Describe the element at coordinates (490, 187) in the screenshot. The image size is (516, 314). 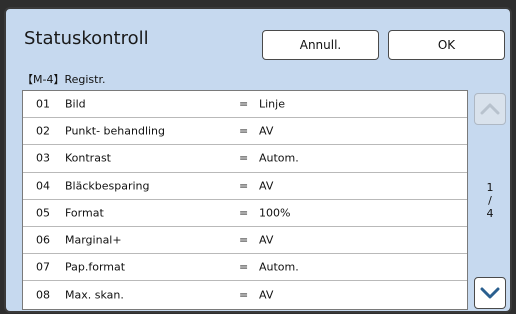
I see `page-current: 1` at that location.